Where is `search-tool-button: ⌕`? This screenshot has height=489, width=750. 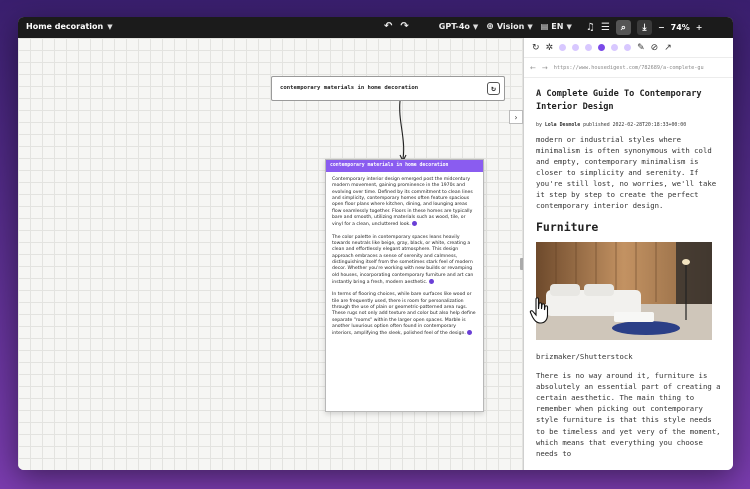
search-tool-button: ⌕ is located at coordinates (623, 27).